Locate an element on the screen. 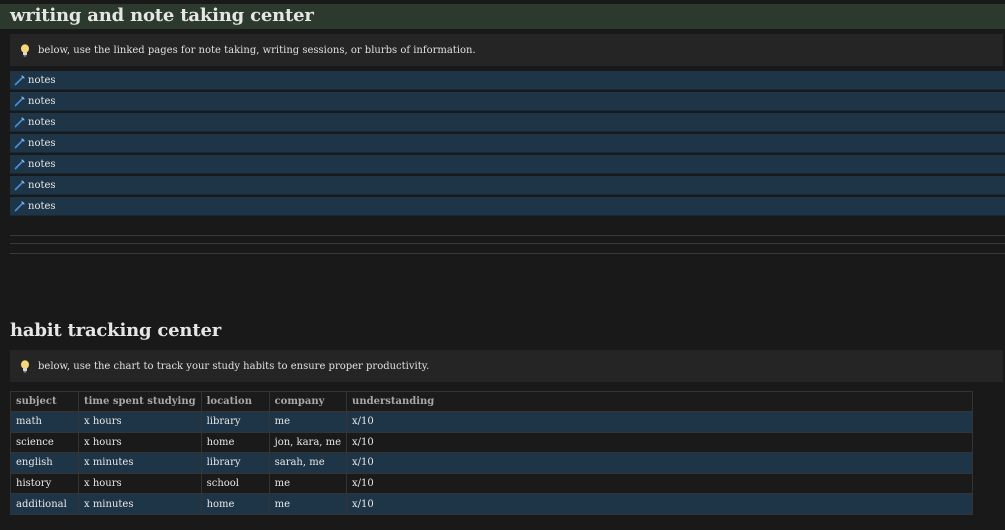 Image resolution: width=1005 pixels, height=530 pixels. table-row: history x hours school me x/10 is located at coordinates (491, 483).